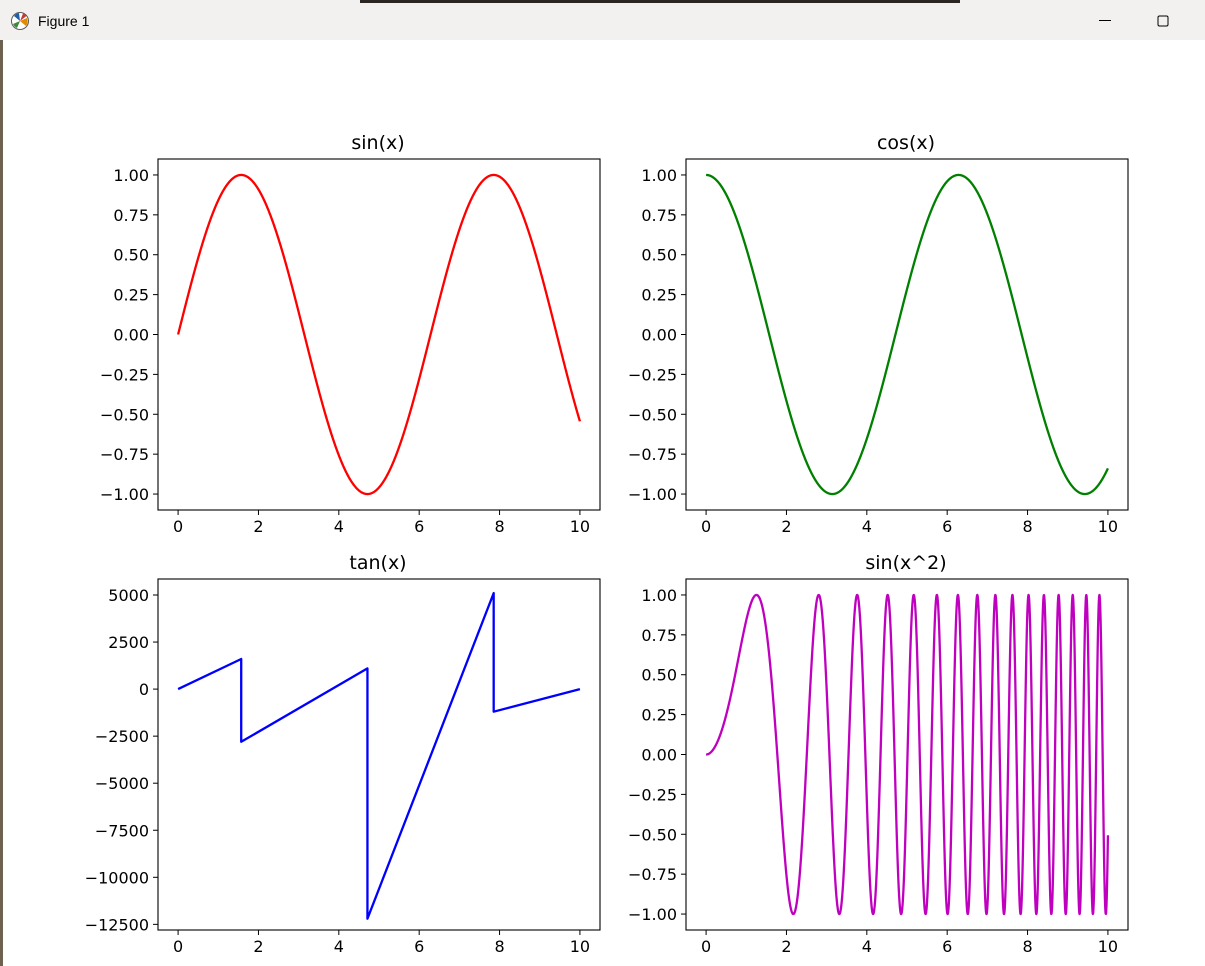  Describe the element at coordinates (128, 595) in the screenshot. I see `y-tick-label: 5000` at that location.